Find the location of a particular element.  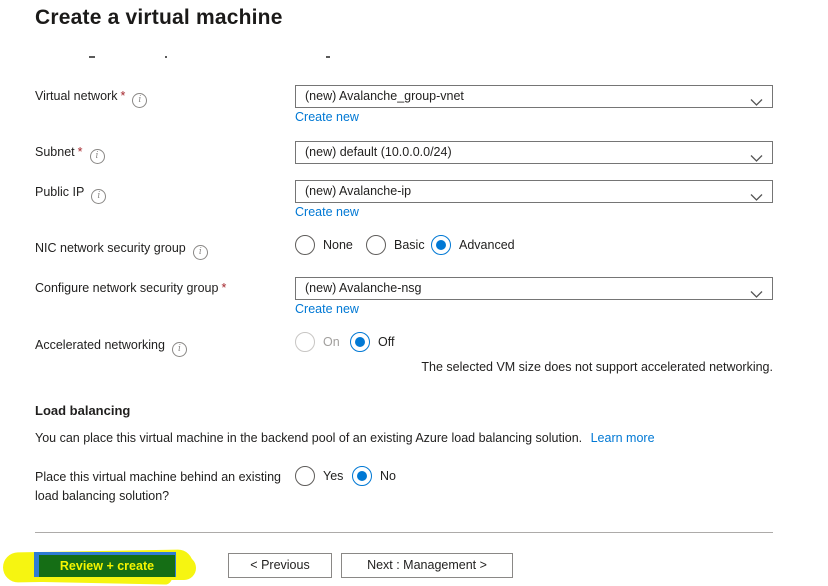

subnet-select: (new) default (10.0.0.0/24) is located at coordinates (534, 152).